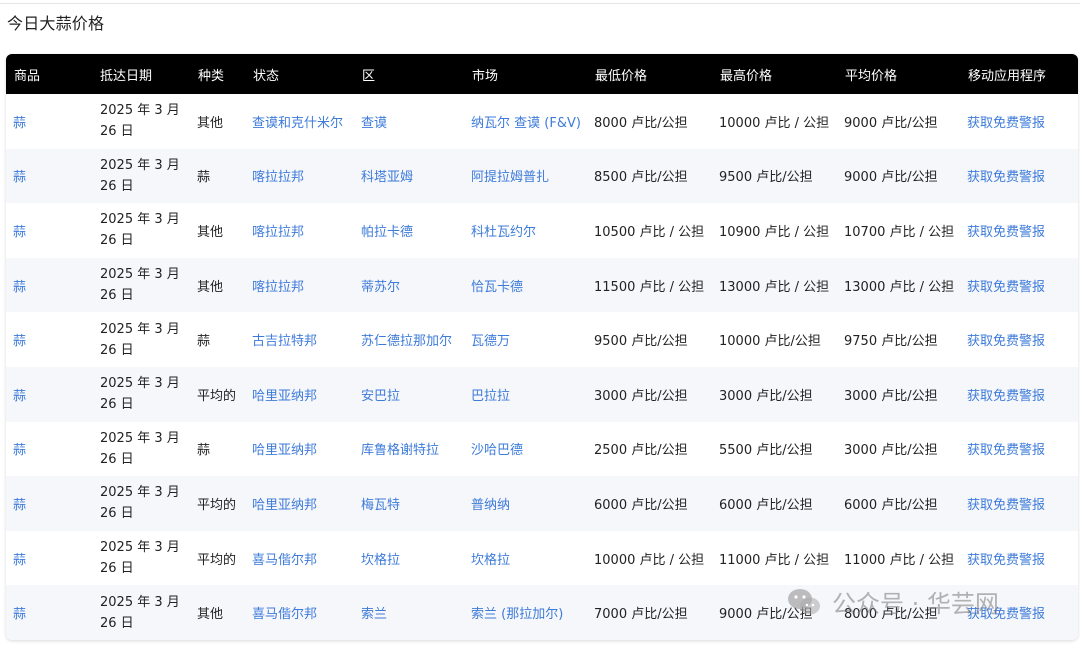 The height and width of the screenshot is (645, 1080). What do you see at coordinates (217, 74) in the screenshot?
I see `header-variety: 种类` at bounding box center [217, 74].